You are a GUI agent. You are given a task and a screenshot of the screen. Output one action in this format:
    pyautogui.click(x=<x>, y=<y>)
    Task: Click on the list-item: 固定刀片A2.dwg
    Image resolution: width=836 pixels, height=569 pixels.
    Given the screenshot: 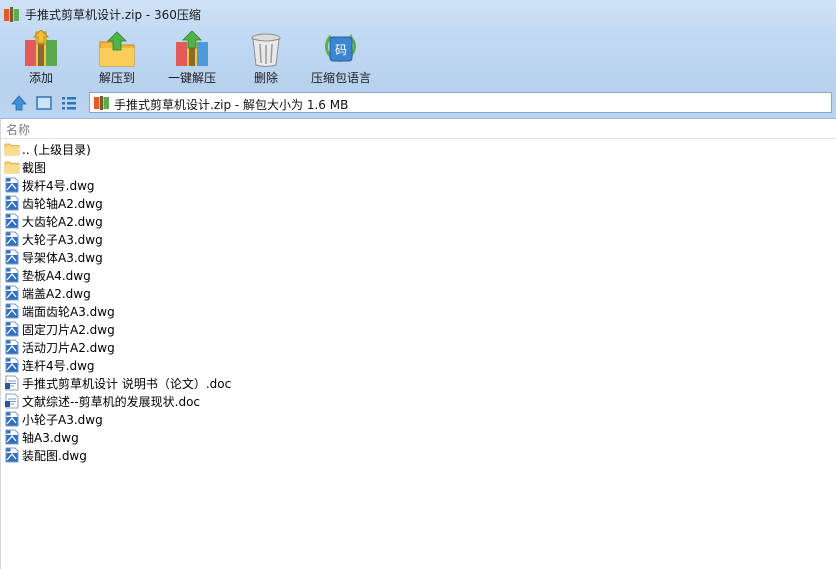 What is the action you would take?
    pyautogui.click(x=418, y=329)
    